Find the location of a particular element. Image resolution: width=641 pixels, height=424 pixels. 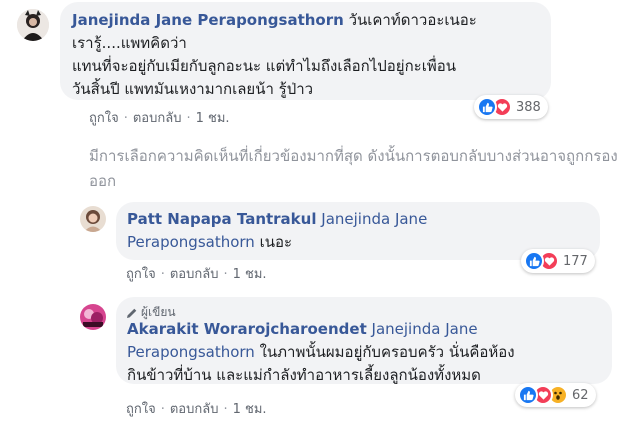

comment-text-line: เรารู้....แพทคิดว่า is located at coordinates (129, 43).